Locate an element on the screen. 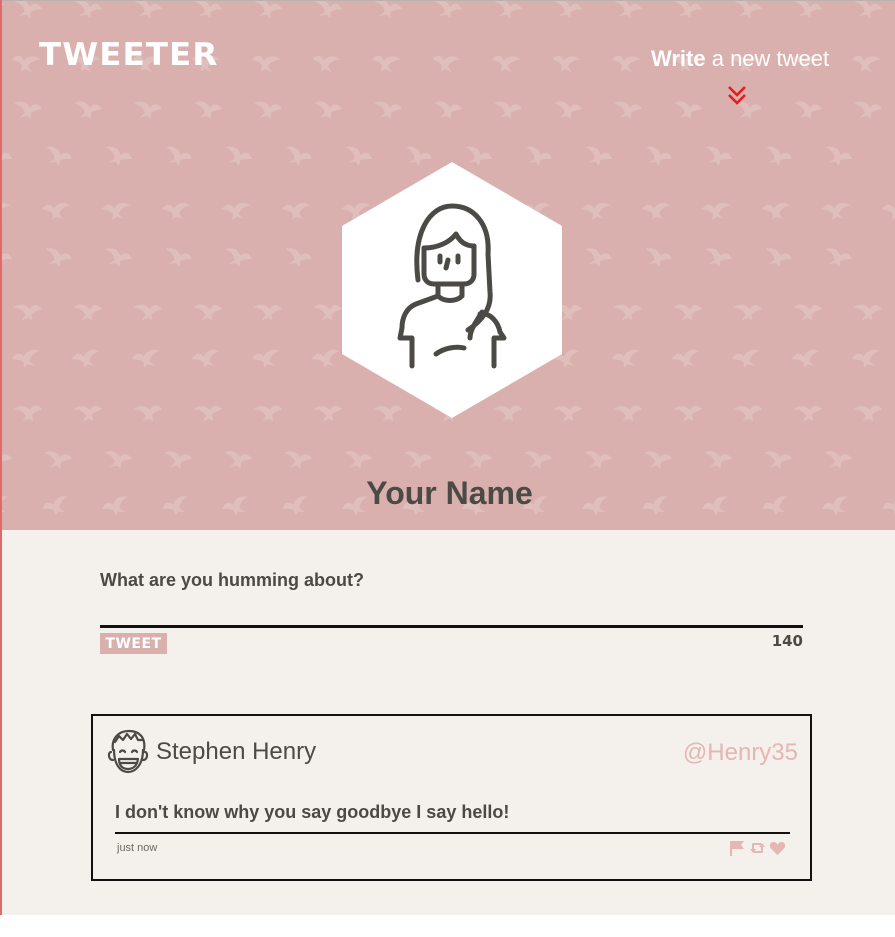 Image resolution: width=895 pixels, height=937 pixels. composer-divider is located at coordinates (451, 626).